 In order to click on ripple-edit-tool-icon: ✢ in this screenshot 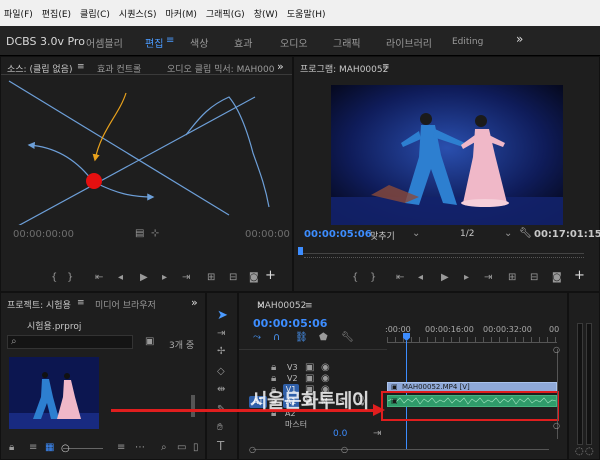, I will do `click(221, 352)`.